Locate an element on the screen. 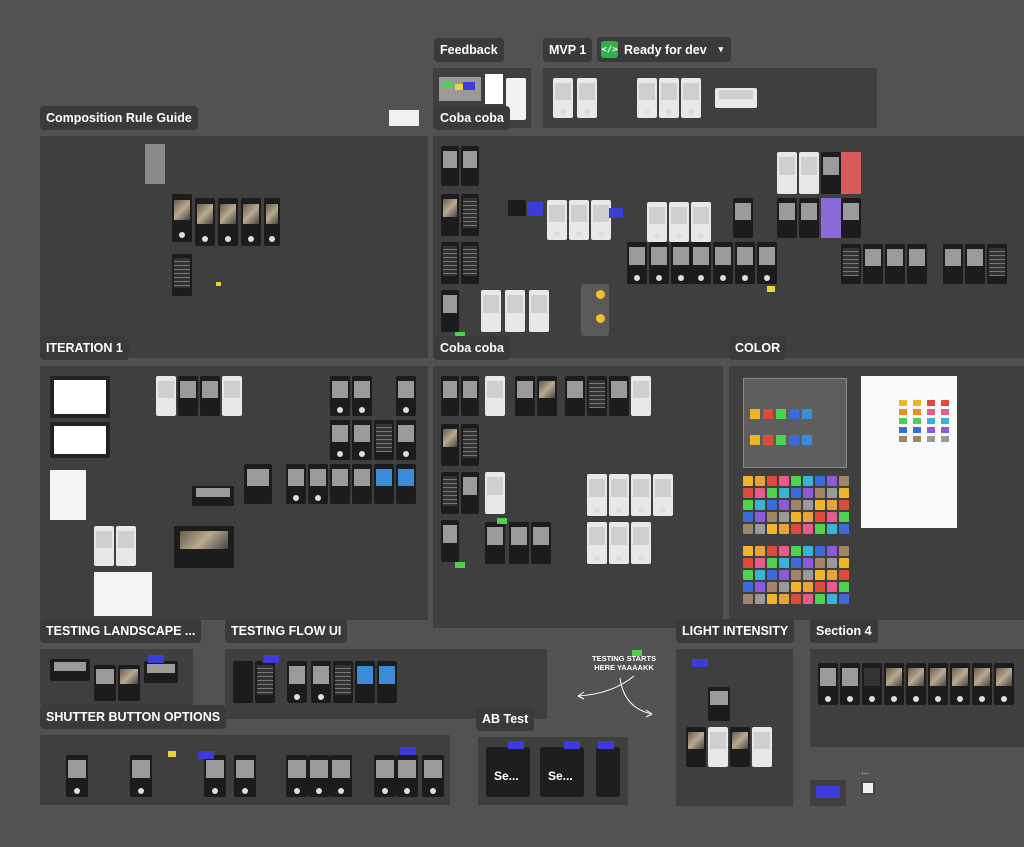  frame-label-iteration1: ITERATION 1 is located at coordinates (84, 348).